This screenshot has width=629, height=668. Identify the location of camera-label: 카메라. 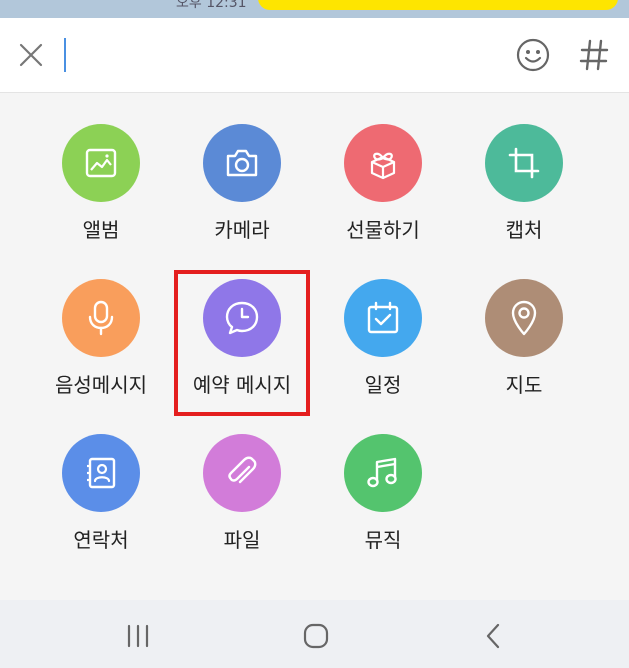
(242, 230).